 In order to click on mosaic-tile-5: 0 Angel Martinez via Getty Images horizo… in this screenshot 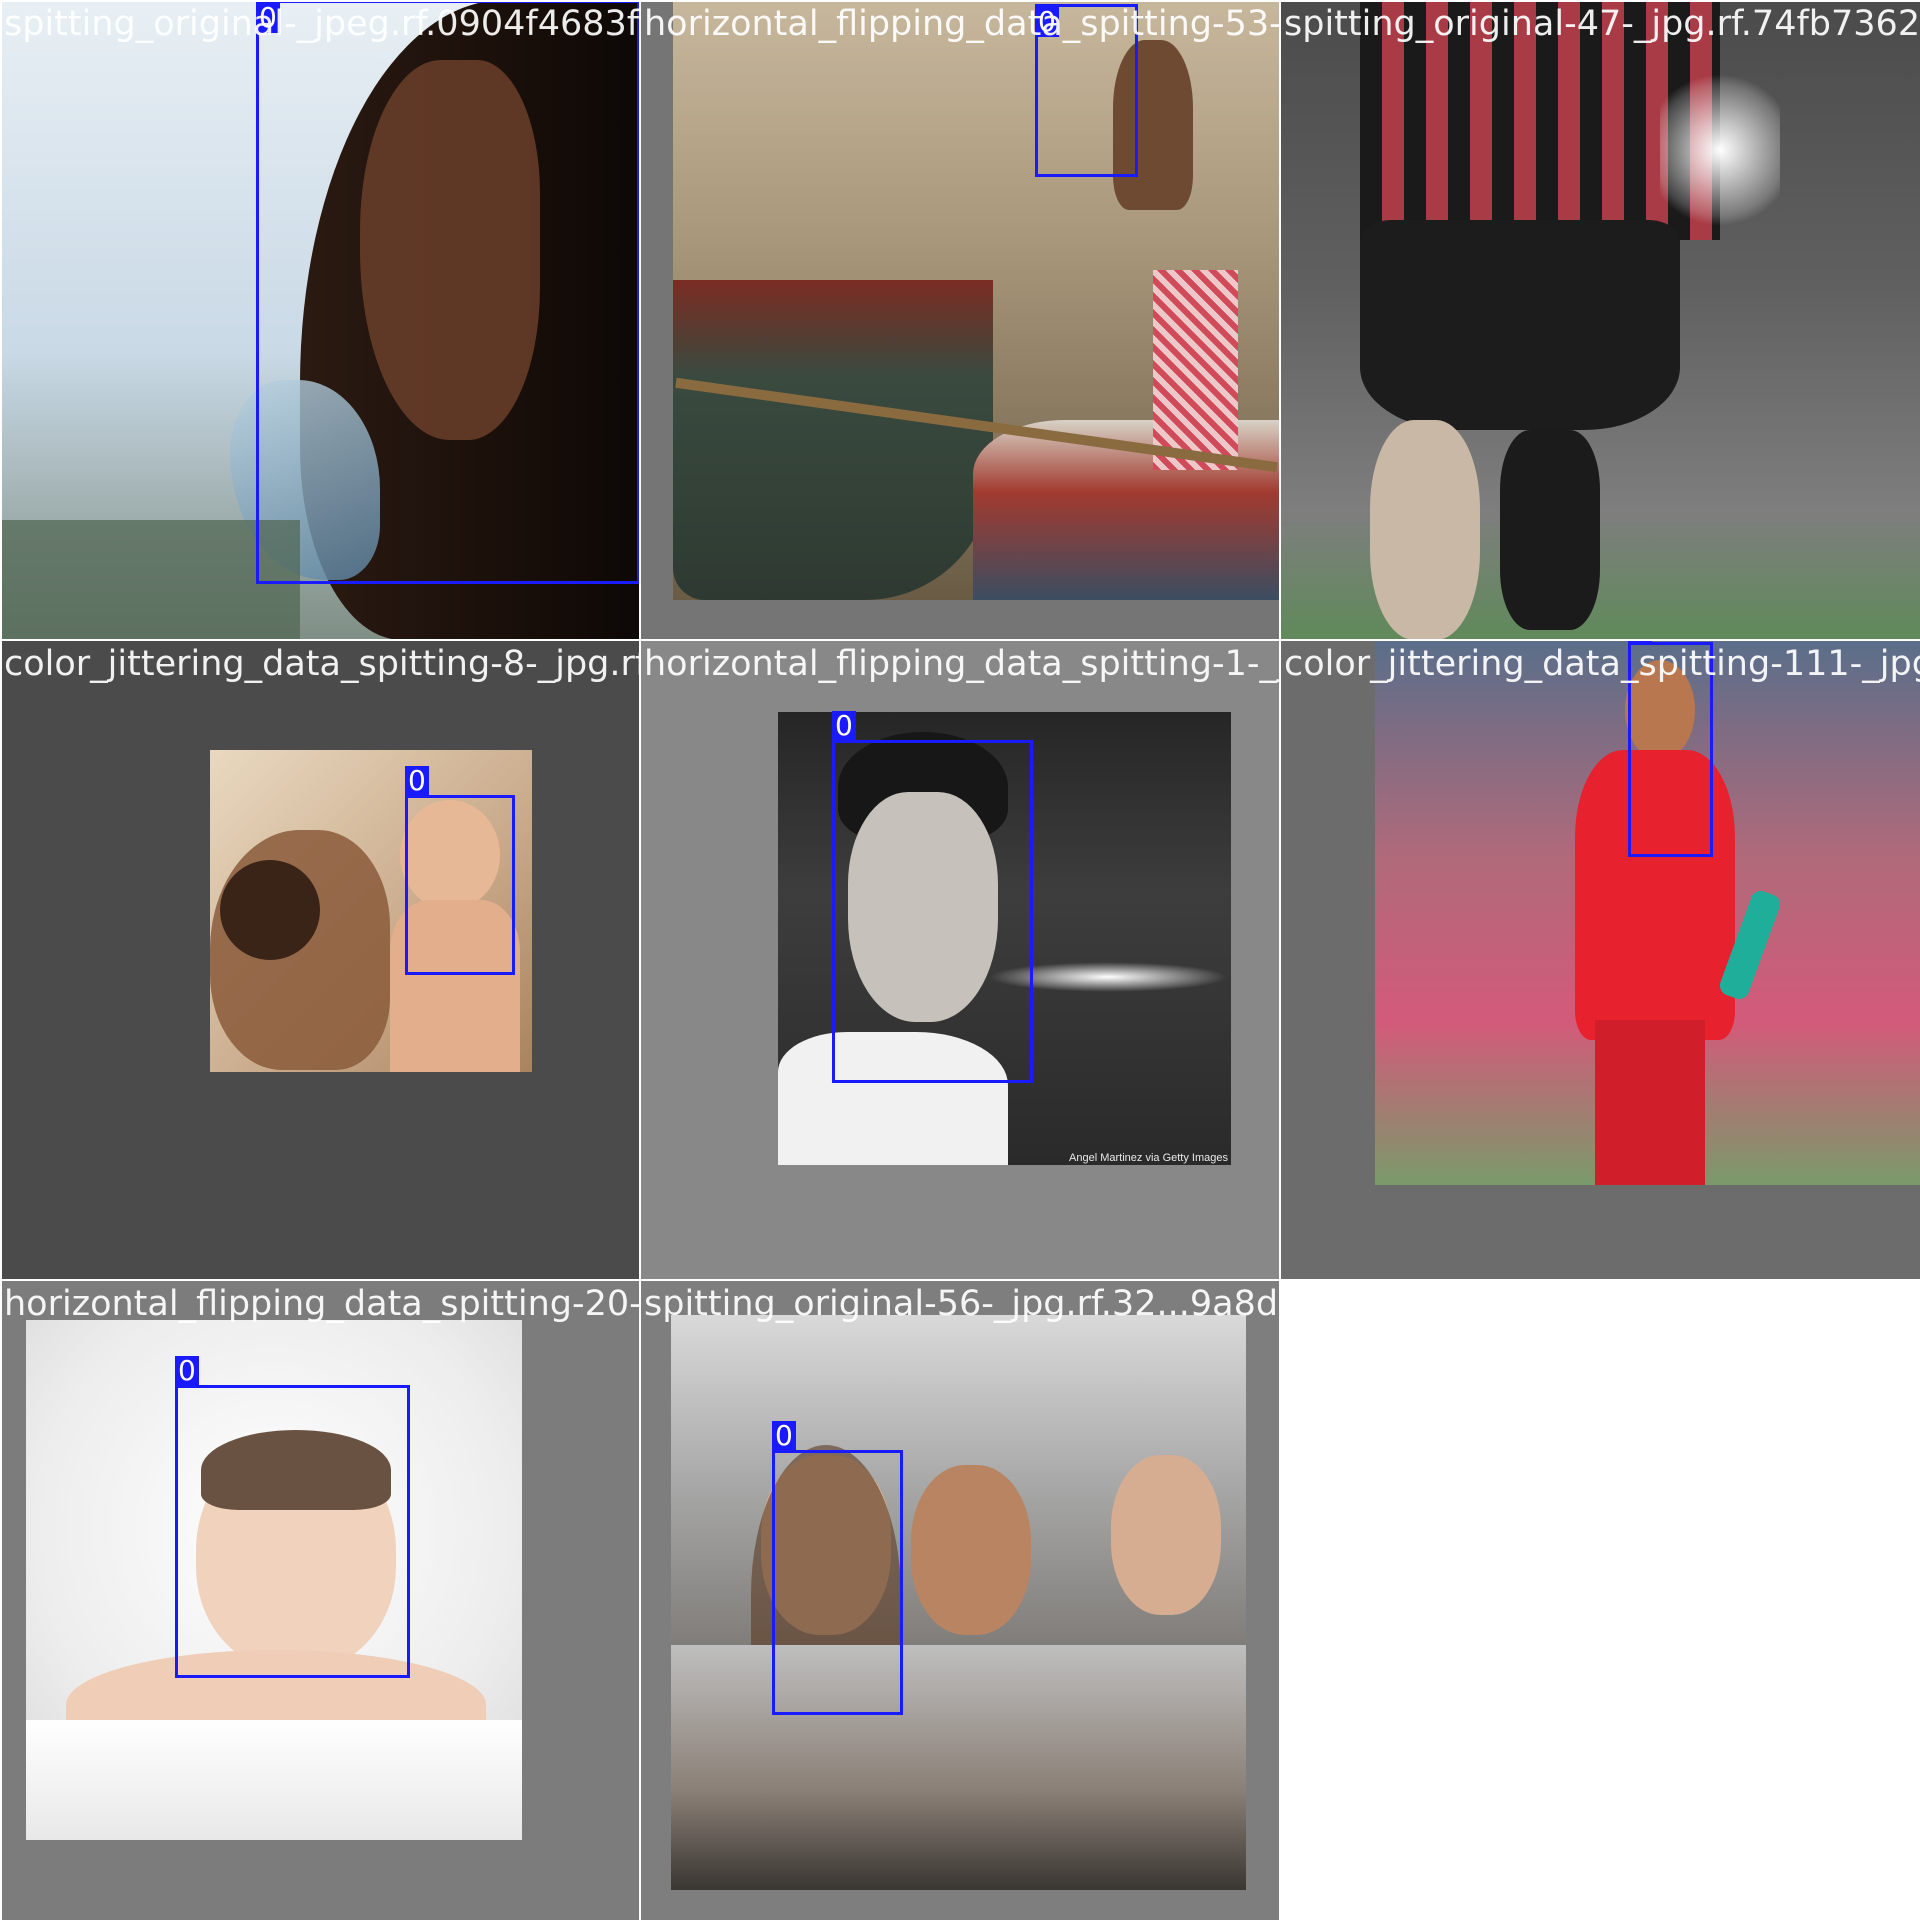, I will do `click(960, 960)`.